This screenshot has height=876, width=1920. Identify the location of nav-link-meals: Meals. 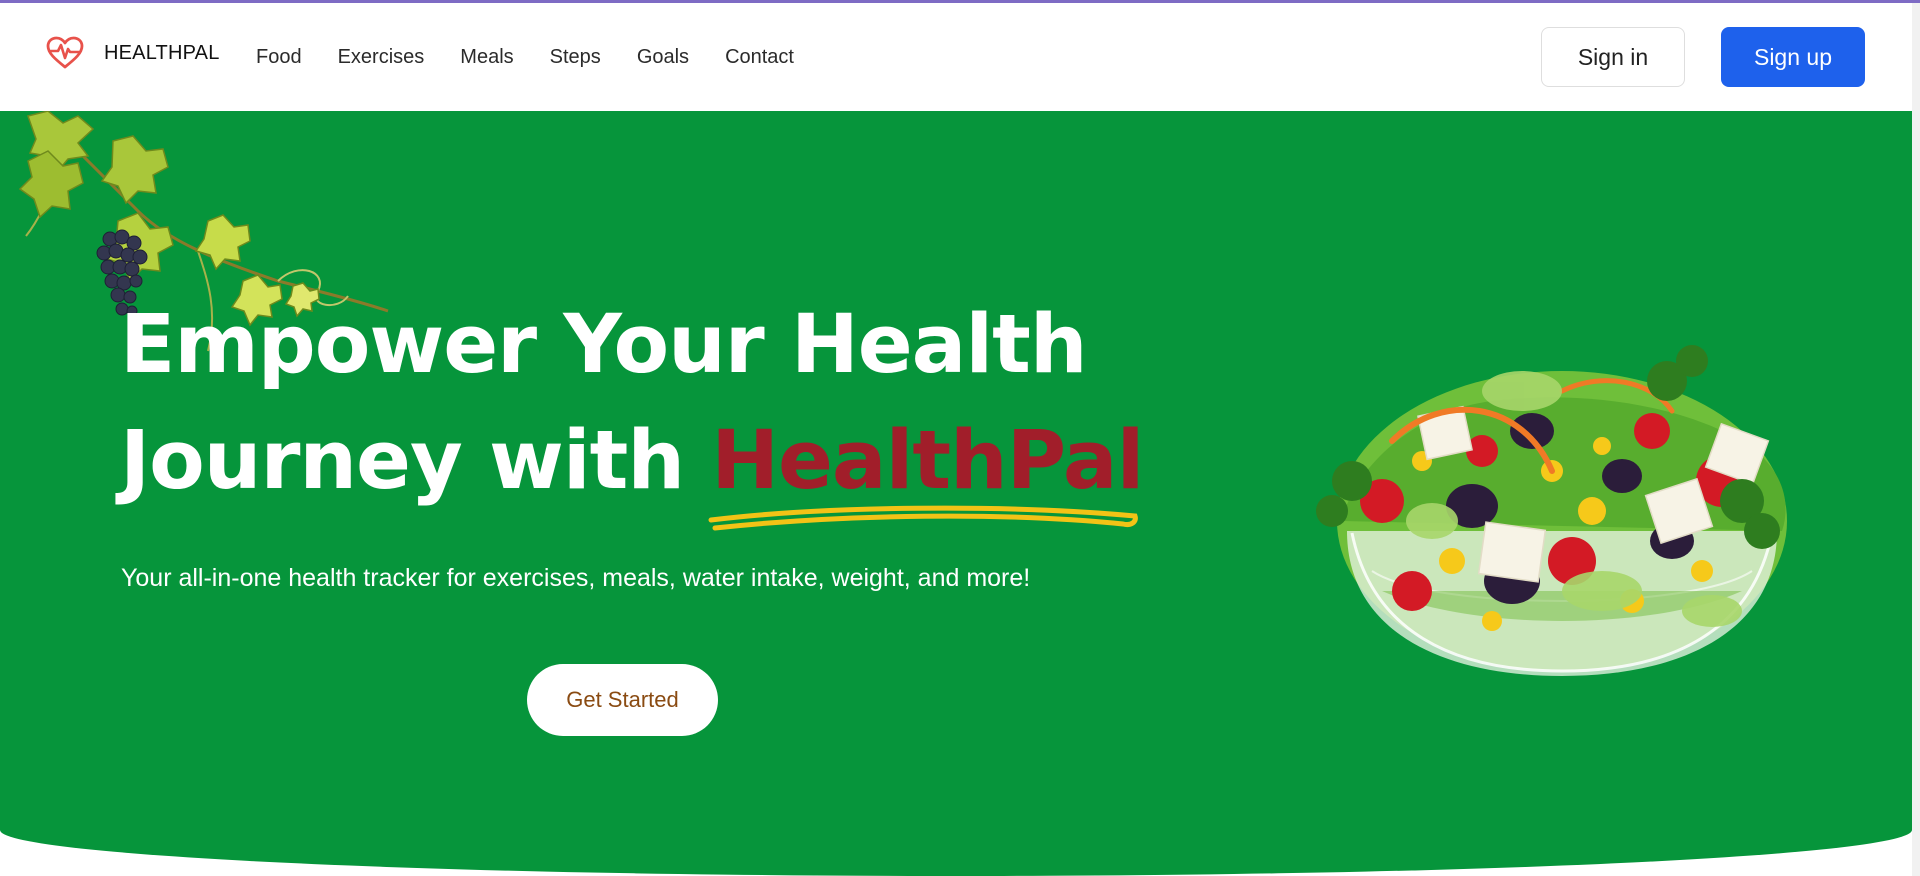
(486, 57).